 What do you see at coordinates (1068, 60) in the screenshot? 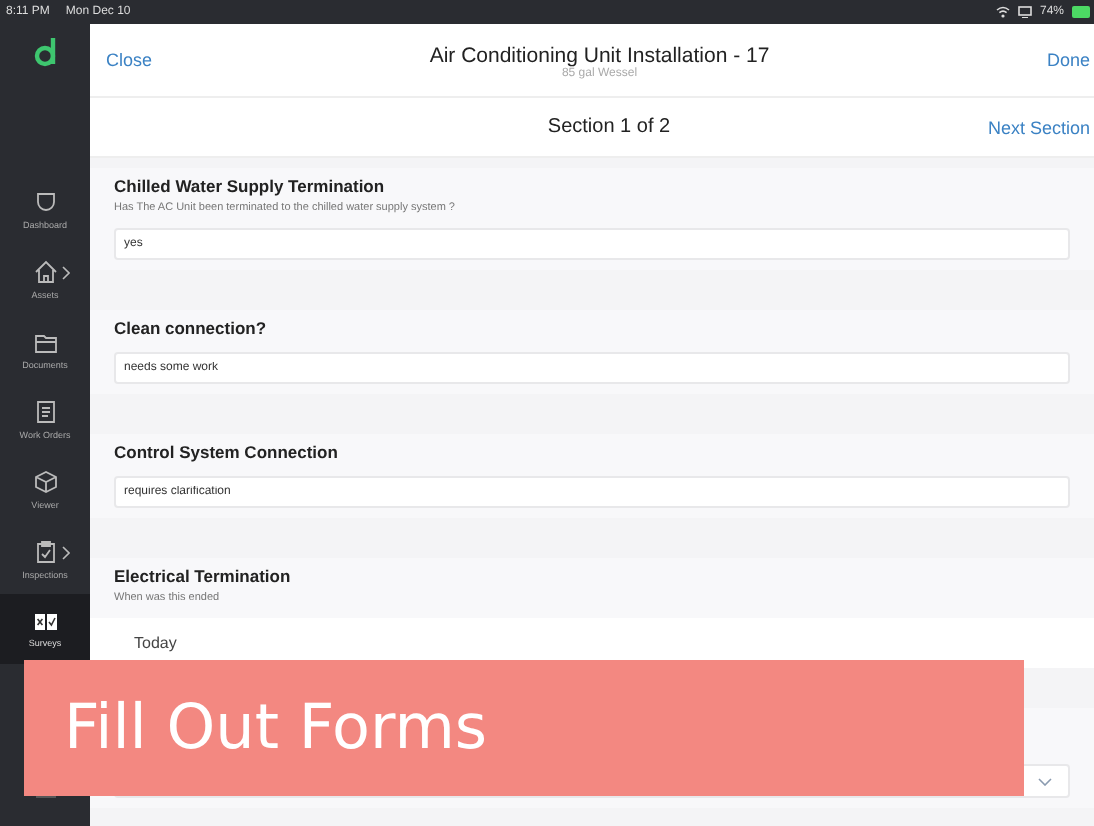
I see `done-button: Done` at bounding box center [1068, 60].